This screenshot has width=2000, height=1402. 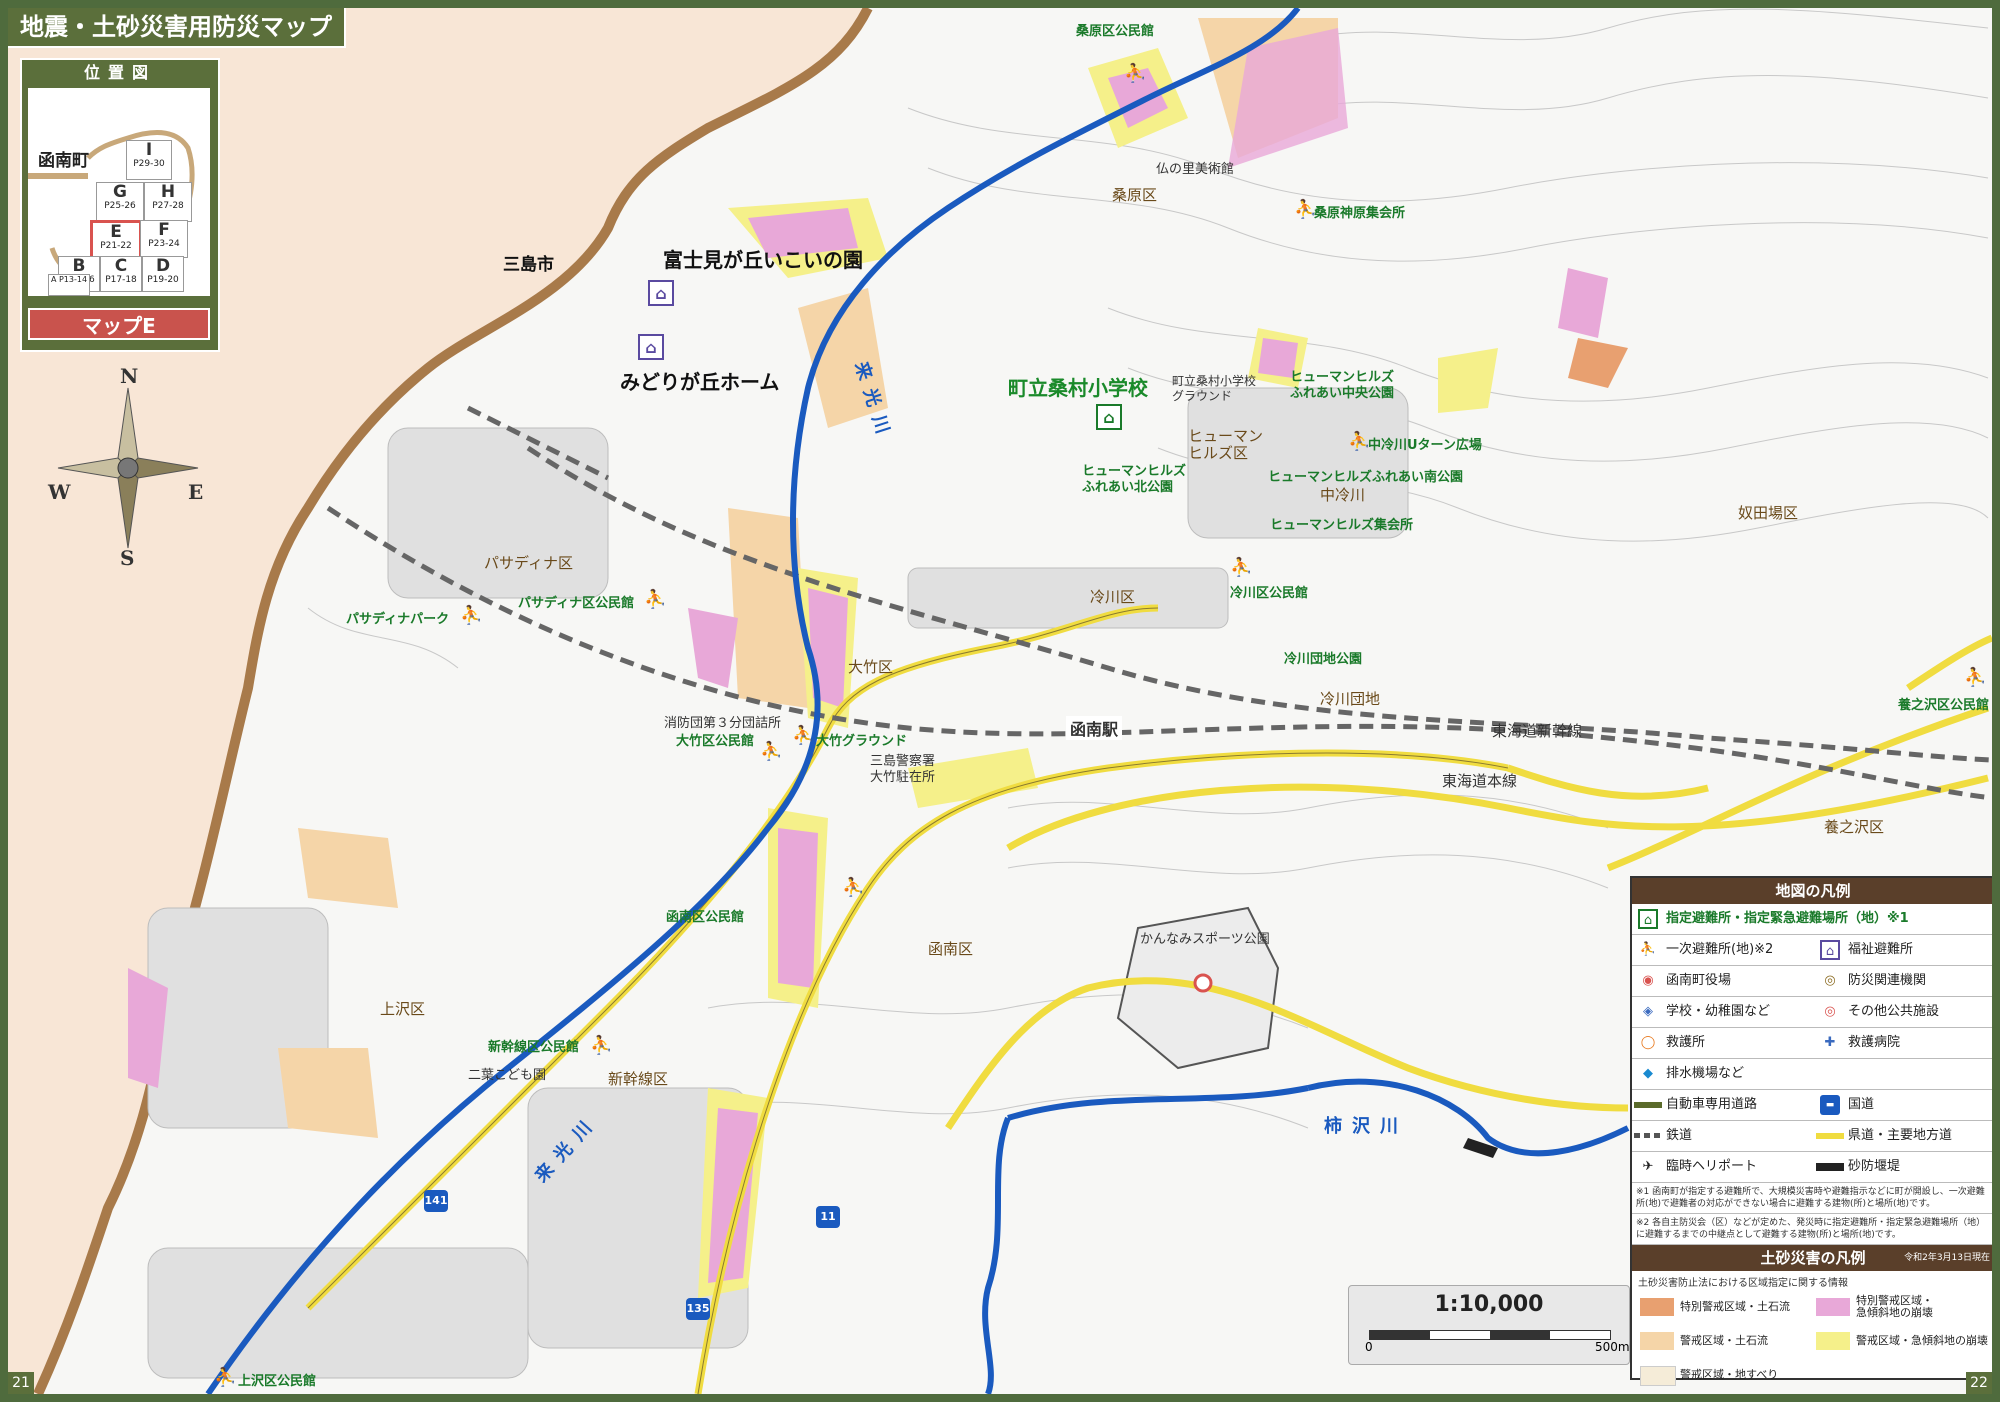 I want to click on scale-start: 0, so click(x=1369, y=1347).